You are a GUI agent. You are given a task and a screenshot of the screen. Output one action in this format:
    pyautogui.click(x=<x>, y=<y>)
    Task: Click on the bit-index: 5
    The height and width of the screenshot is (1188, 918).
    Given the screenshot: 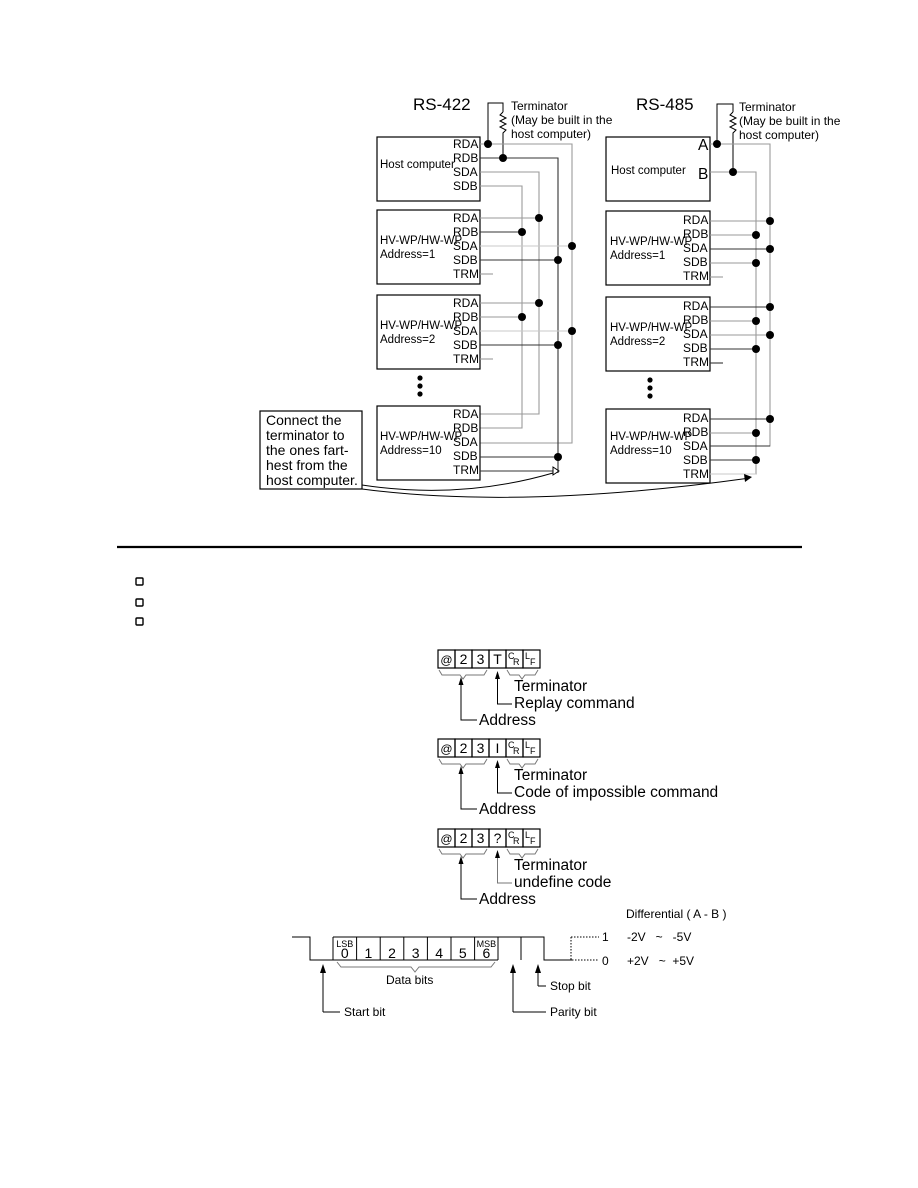 What is the action you would take?
    pyautogui.click(x=463, y=953)
    